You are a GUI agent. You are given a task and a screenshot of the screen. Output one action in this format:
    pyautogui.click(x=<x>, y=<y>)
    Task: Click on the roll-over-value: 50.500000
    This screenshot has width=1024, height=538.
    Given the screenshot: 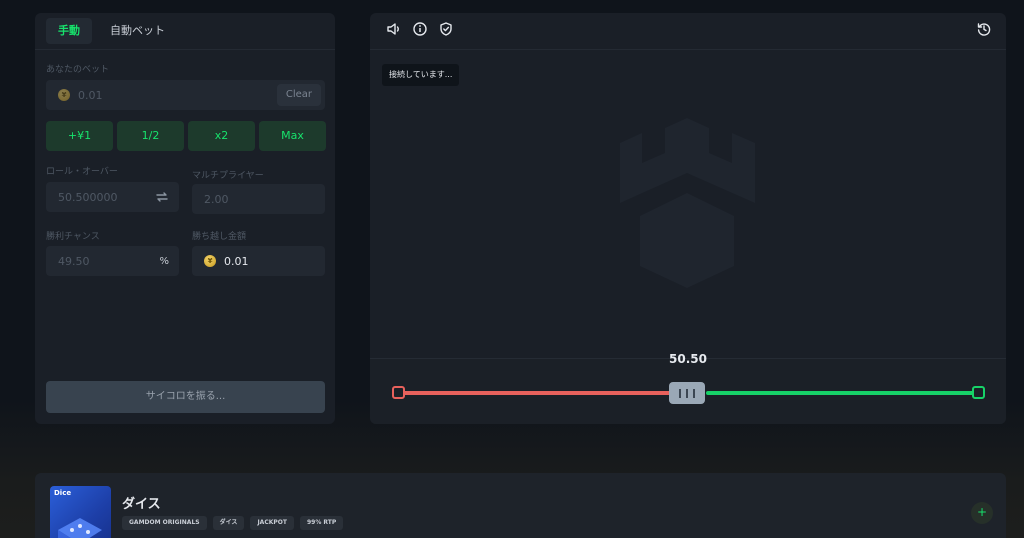 What is the action you would take?
    pyautogui.click(x=88, y=197)
    